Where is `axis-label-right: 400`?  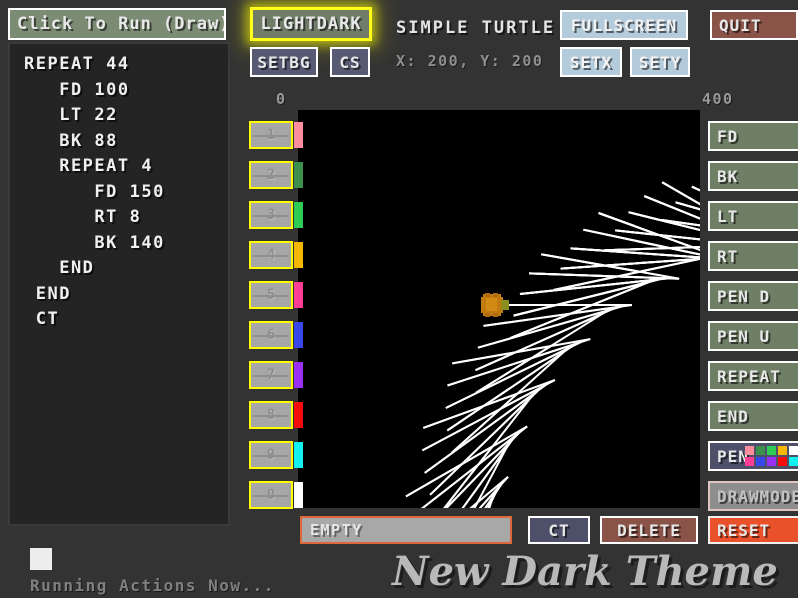 axis-label-right: 400 is located at coordinates (718, 99).